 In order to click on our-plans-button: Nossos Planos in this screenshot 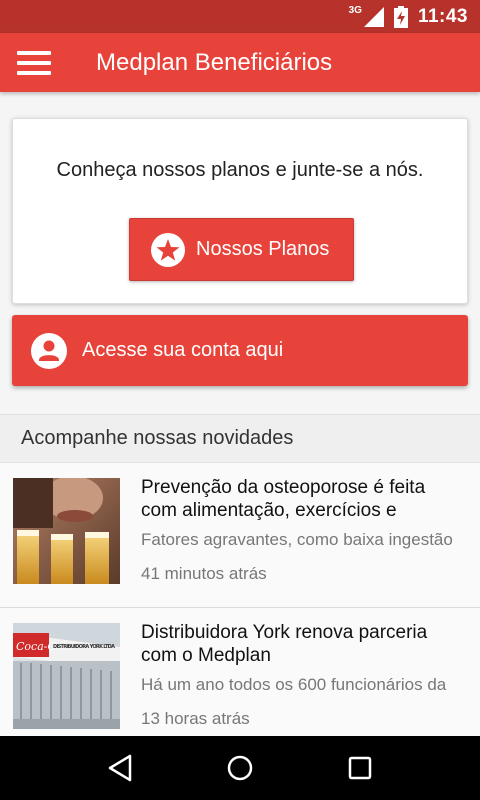, I will do `click(241, 249)`.